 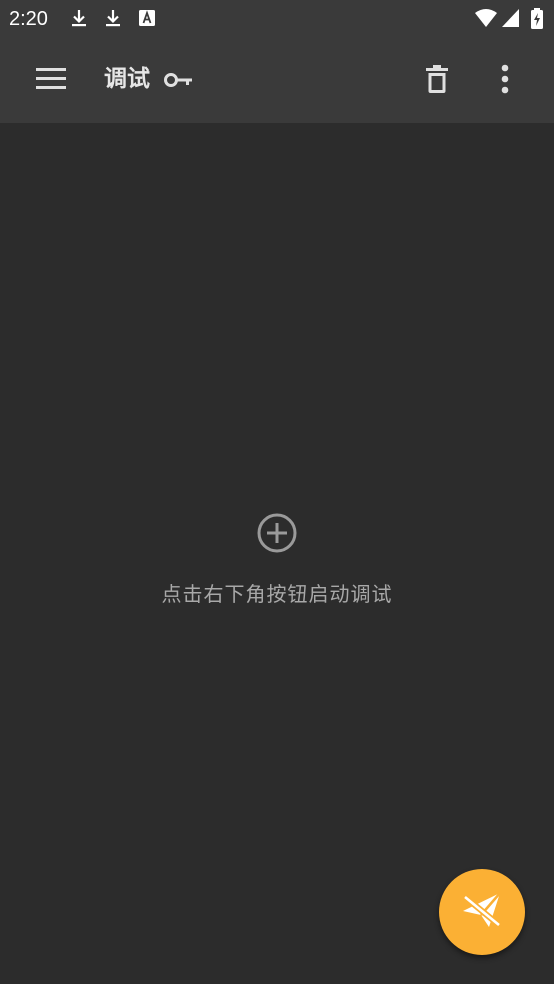 What do you see at coordinates (28, 19) in the screenshot?
I see `status-time: 2:20` at bounding box center [28, 19].